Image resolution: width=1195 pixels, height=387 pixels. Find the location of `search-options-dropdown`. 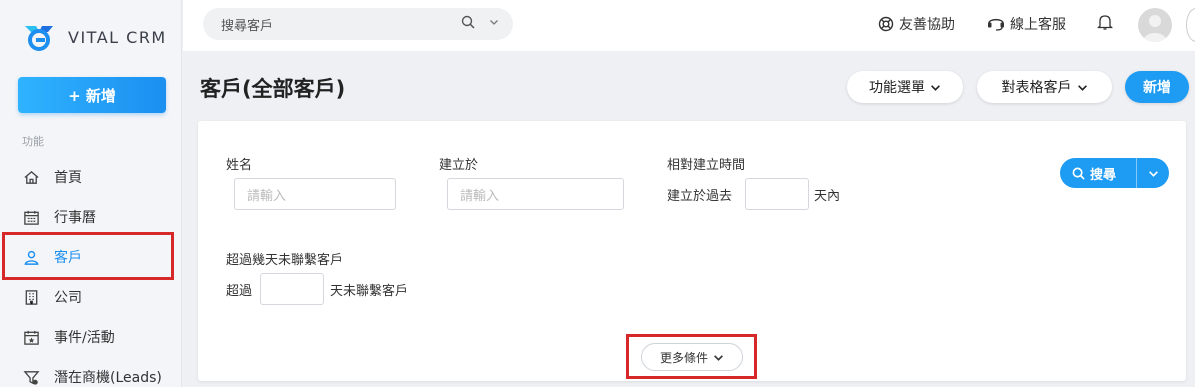

search-options-dropdown is located at coordinates (1153, 173).